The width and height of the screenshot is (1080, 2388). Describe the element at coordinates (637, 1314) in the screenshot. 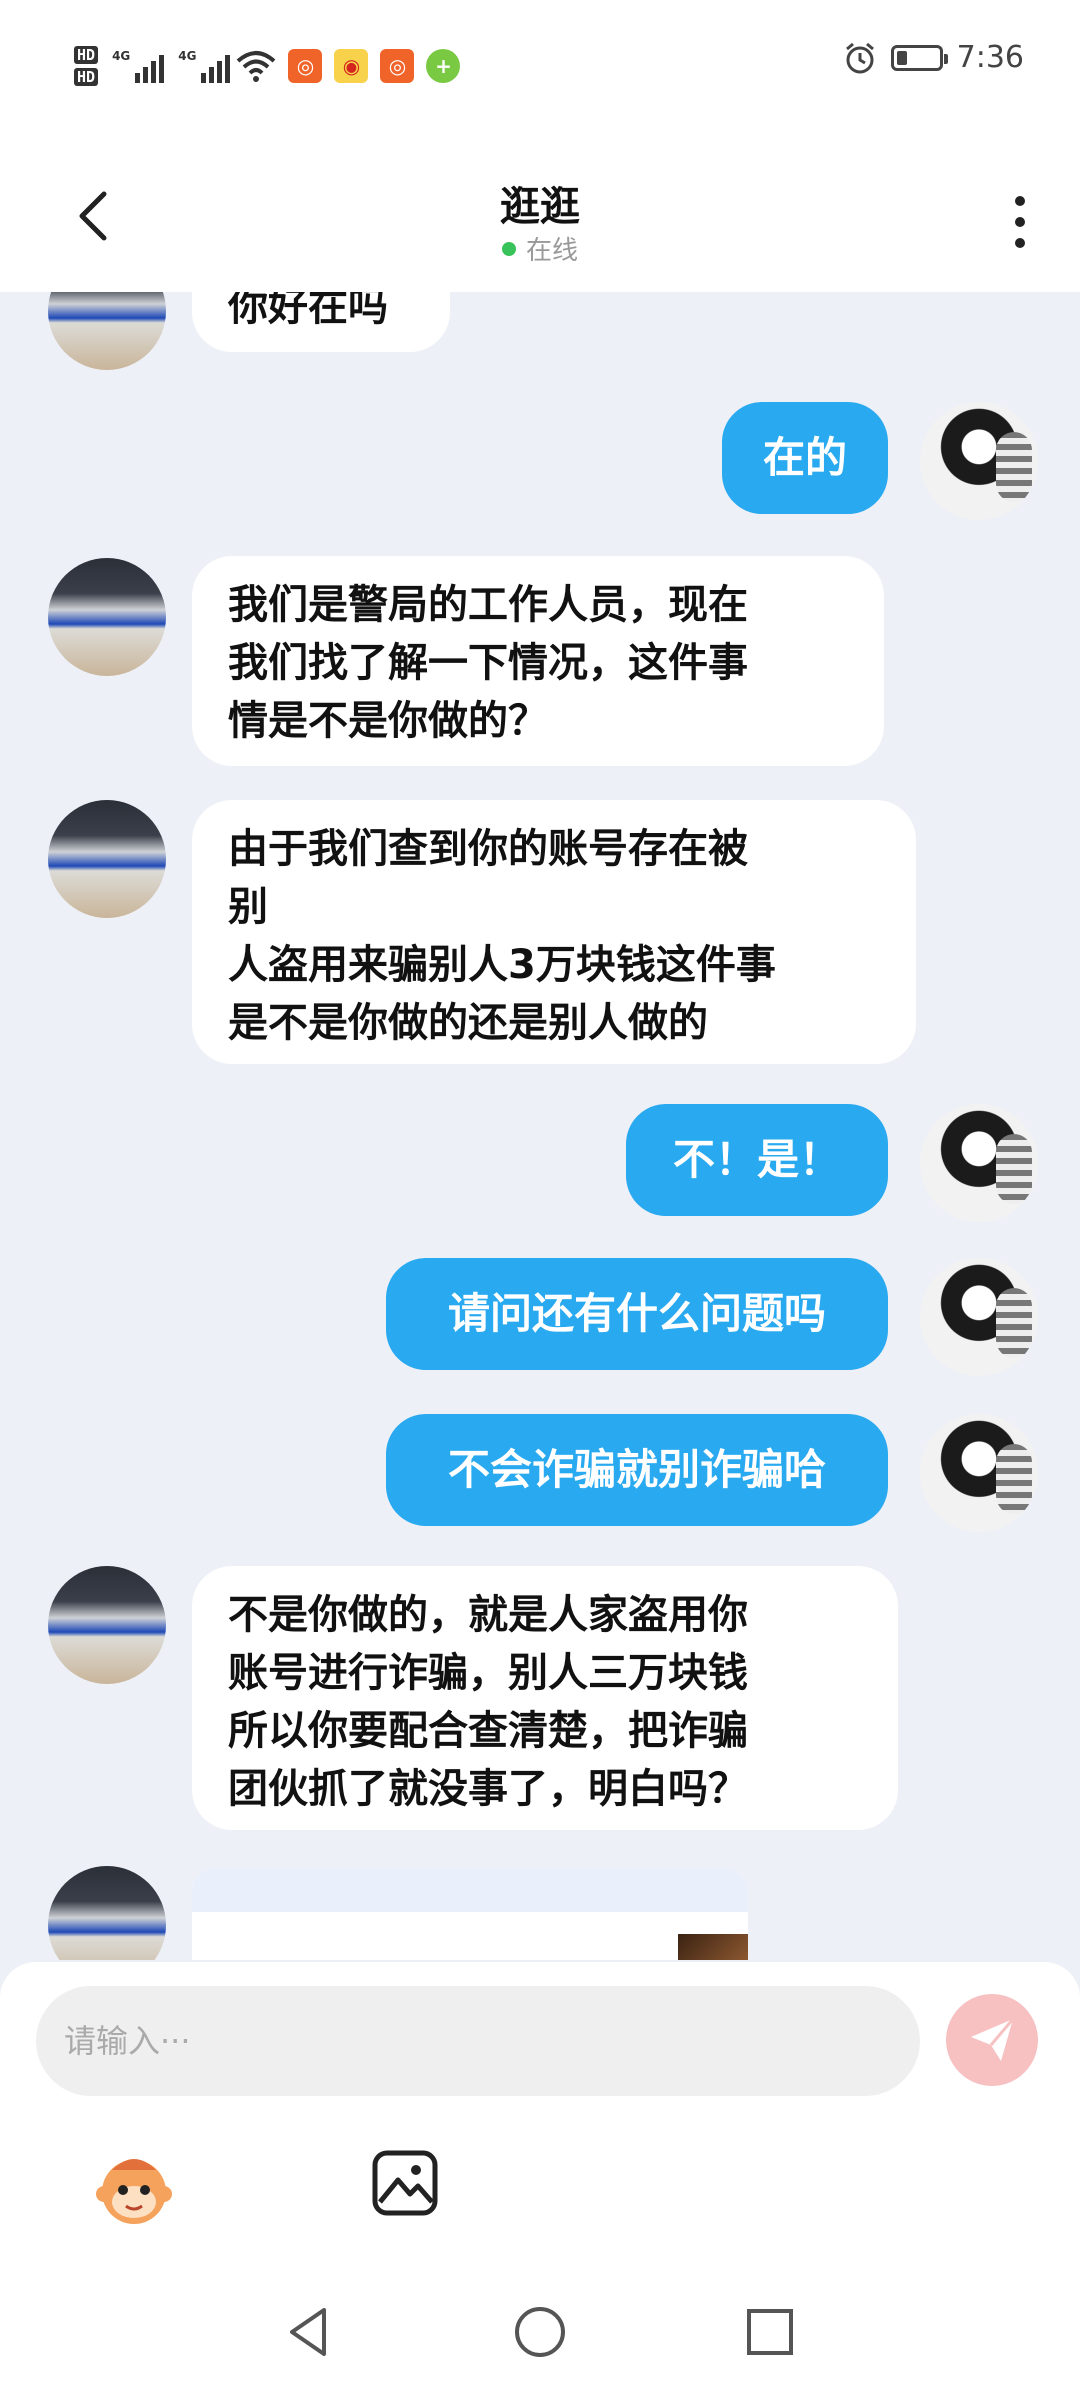

I see `outgoing-message: 请问还有什么问题吗` at that location.